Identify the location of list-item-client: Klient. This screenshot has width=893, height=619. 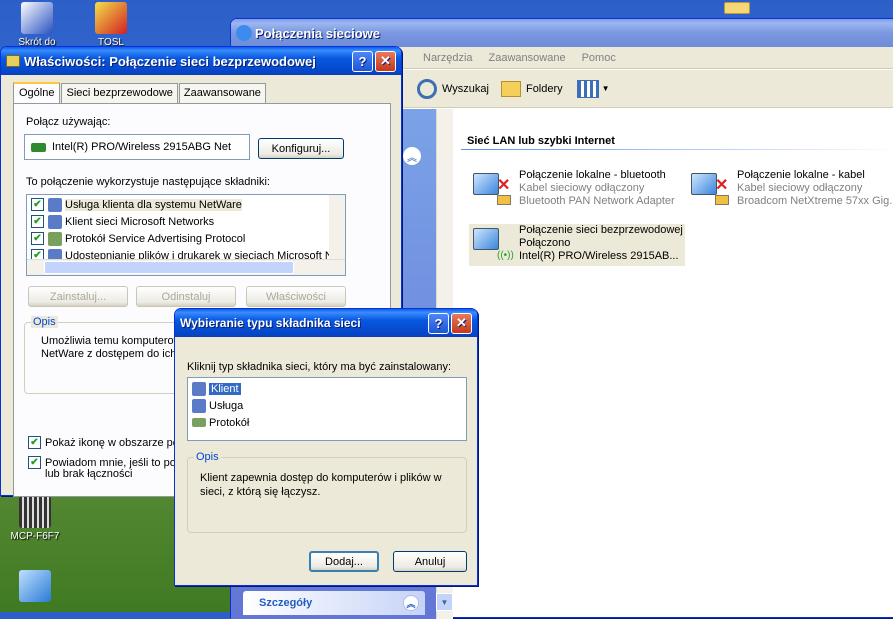
(327, 388).